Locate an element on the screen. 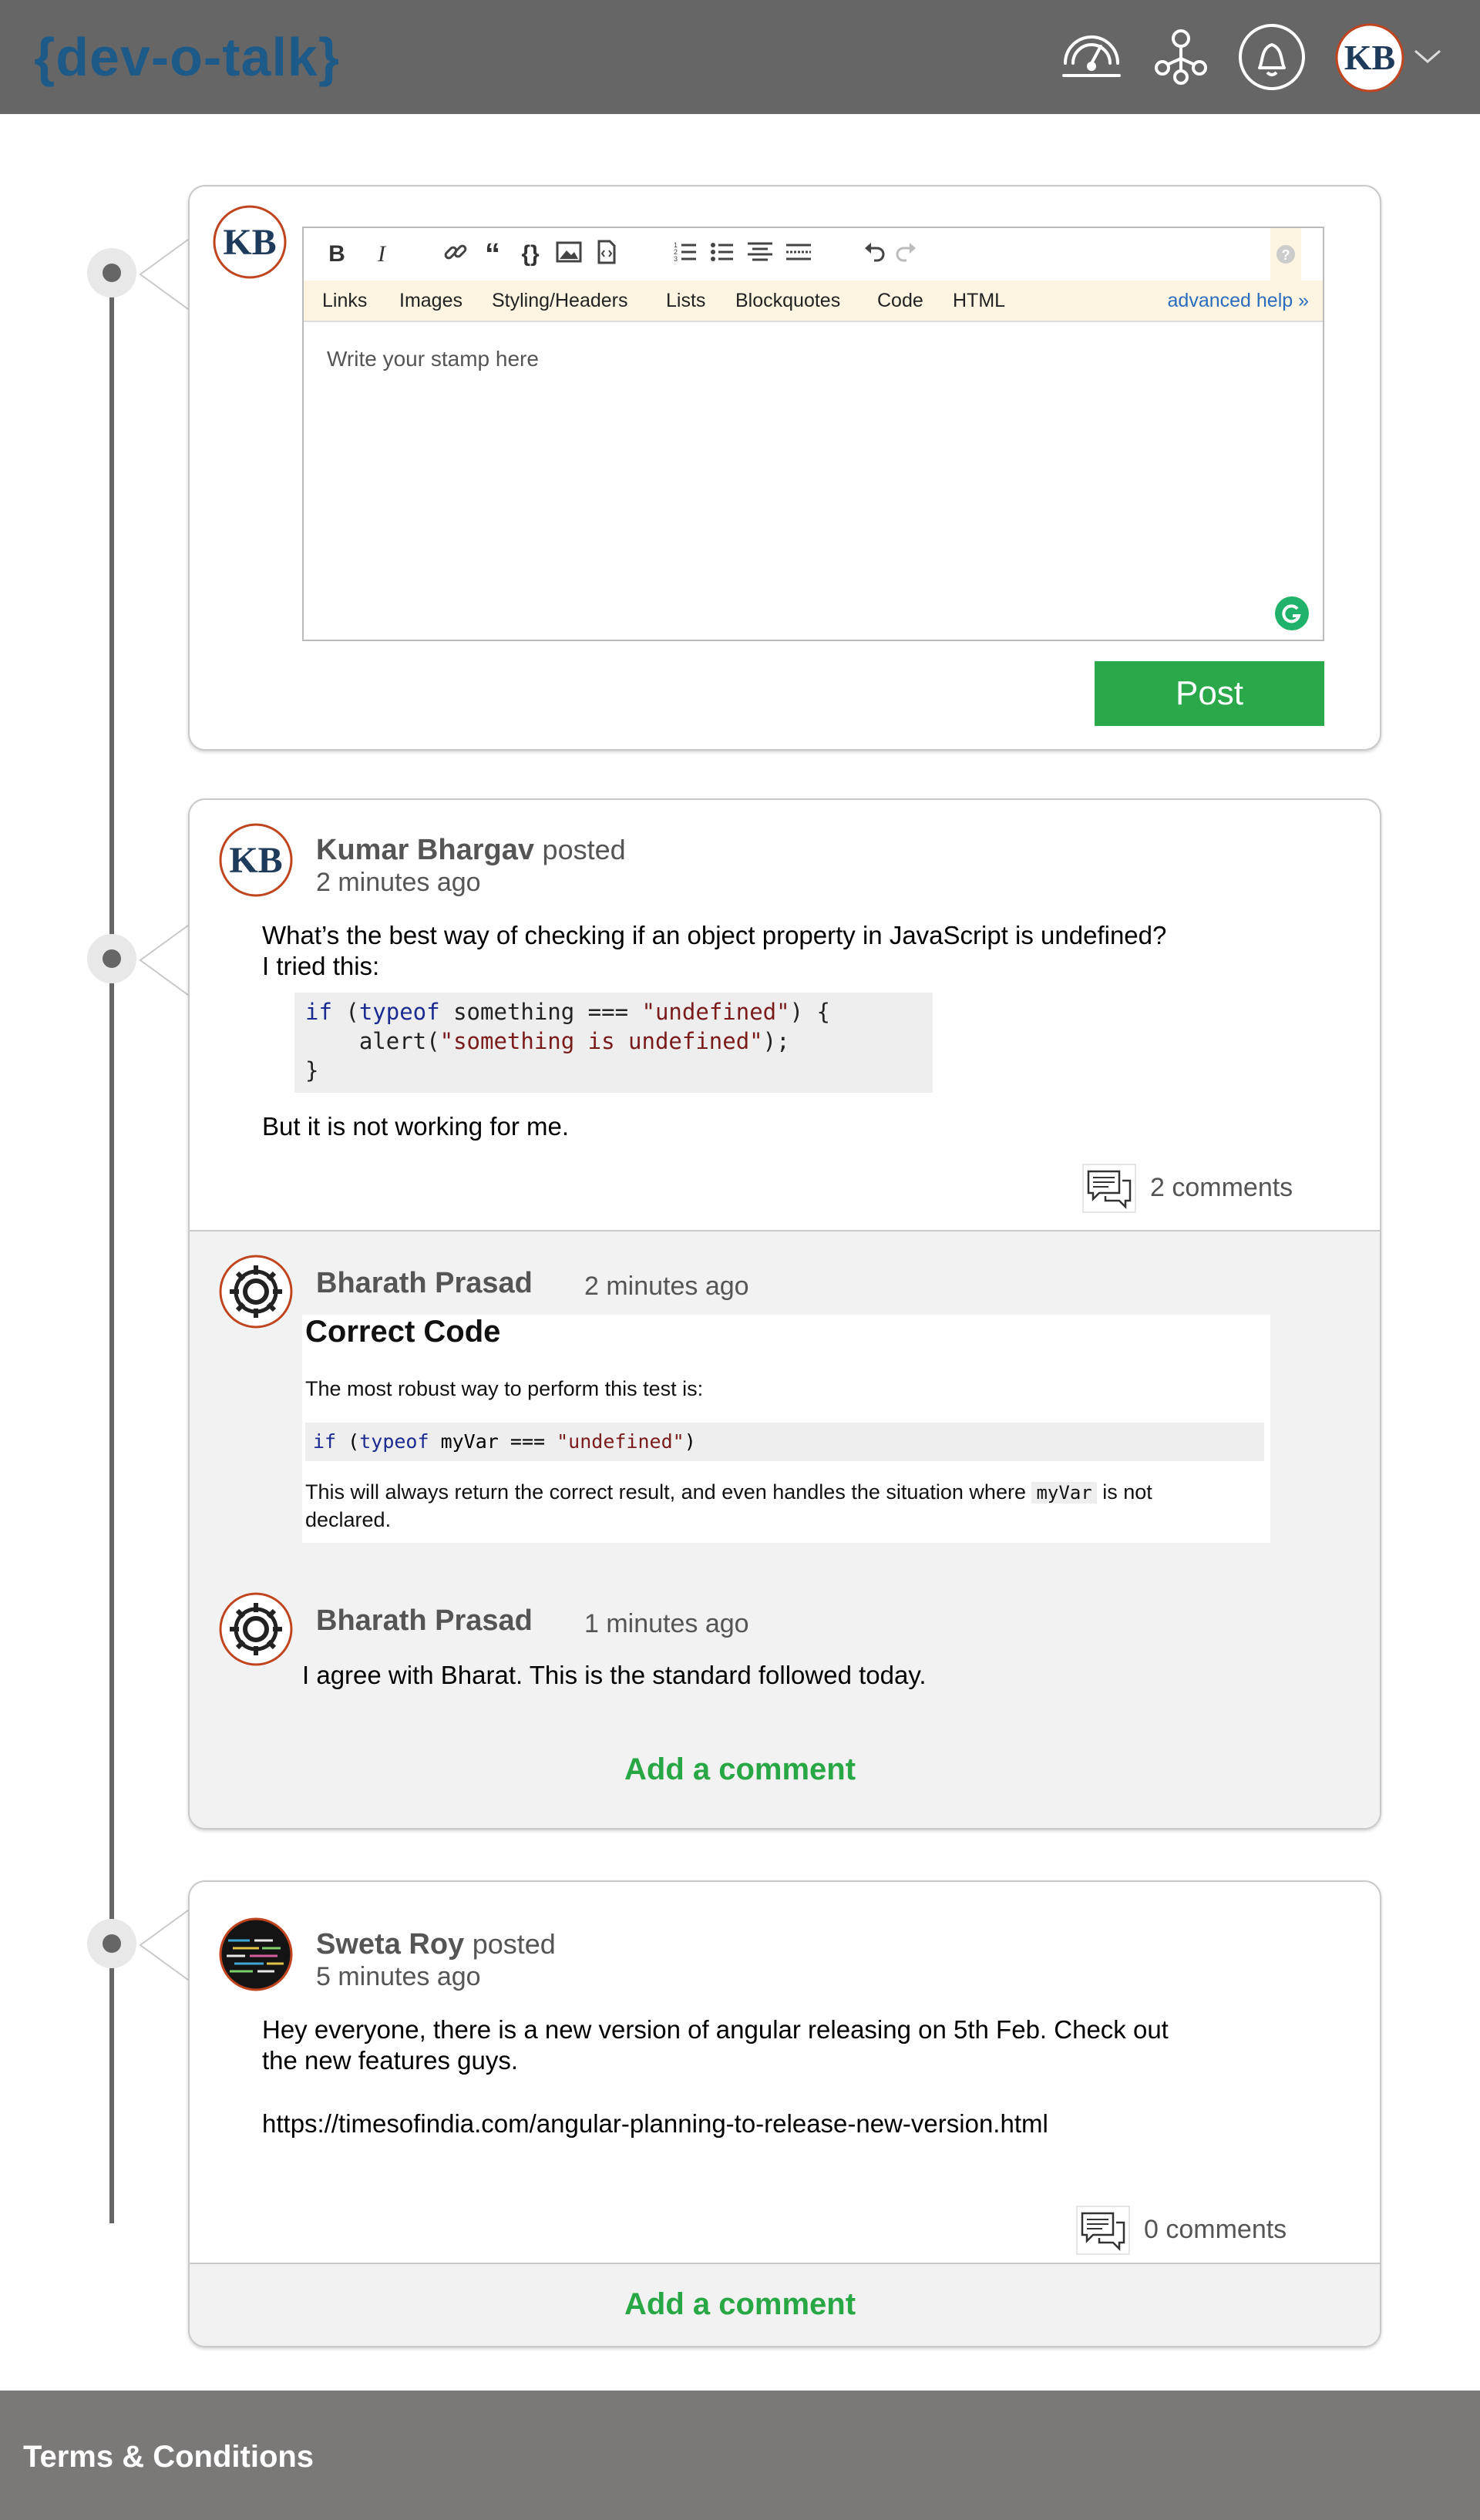  blockquote-icon: “ is located at coordinates (493, 255).